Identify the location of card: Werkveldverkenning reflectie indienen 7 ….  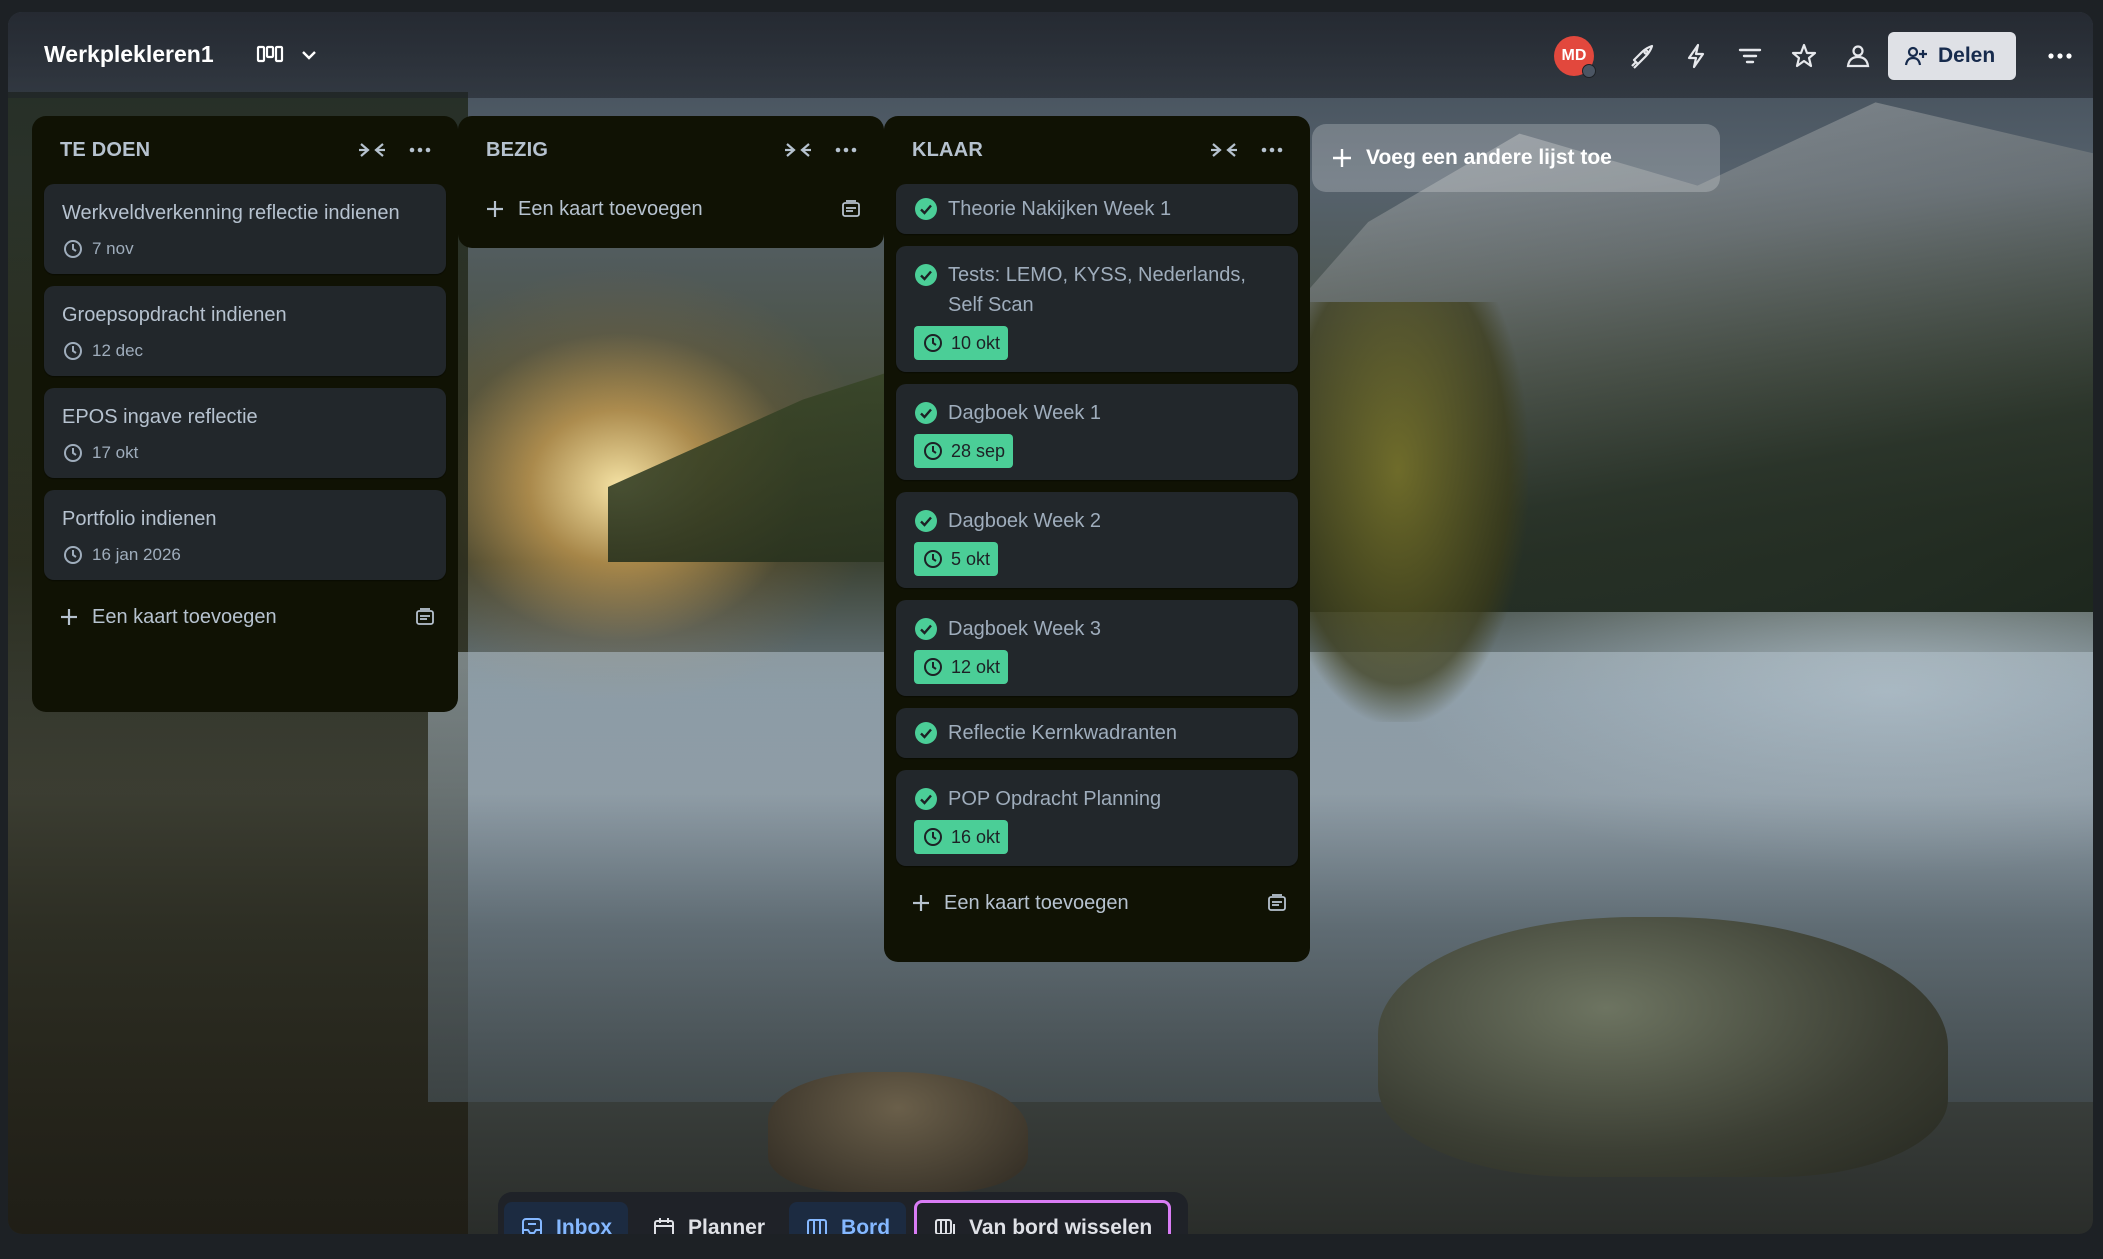
(245, 229).